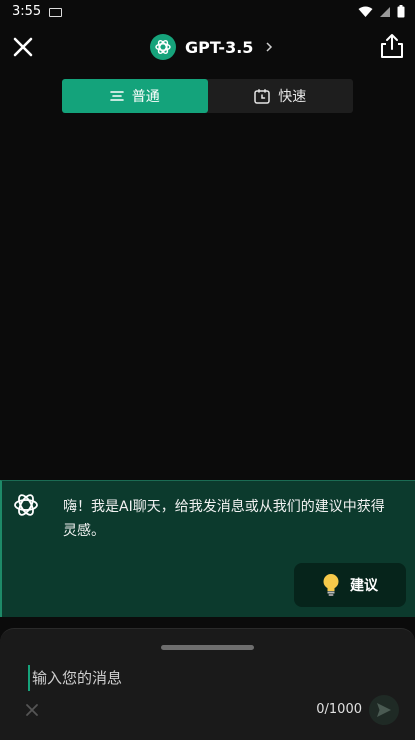 Image resolution: width=415 pixels, height=740 pixels. What do you see at coordinates (292, 97) in the screenshot?
I see `tab-fast-label: 快速` at bounding box center [292, 97].